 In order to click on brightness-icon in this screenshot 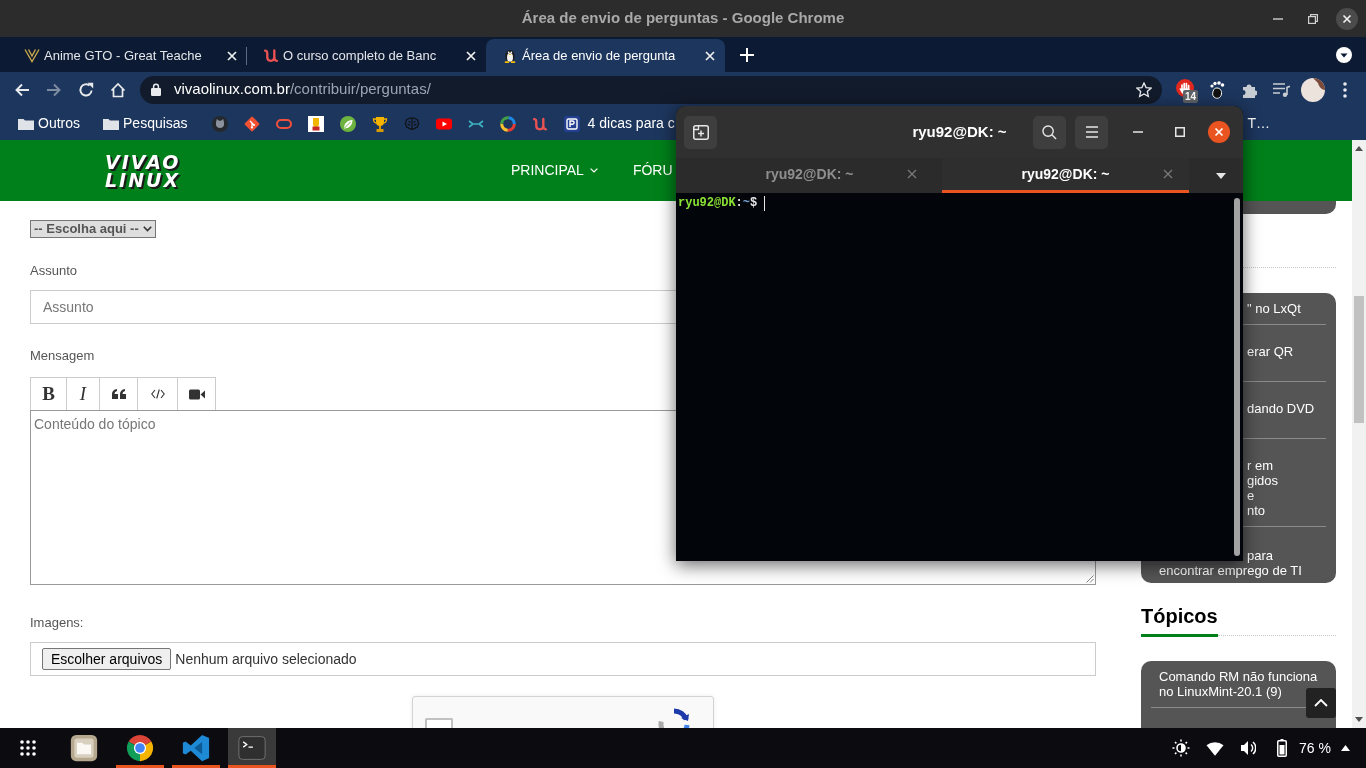, I will do `click(1181, 748)`.